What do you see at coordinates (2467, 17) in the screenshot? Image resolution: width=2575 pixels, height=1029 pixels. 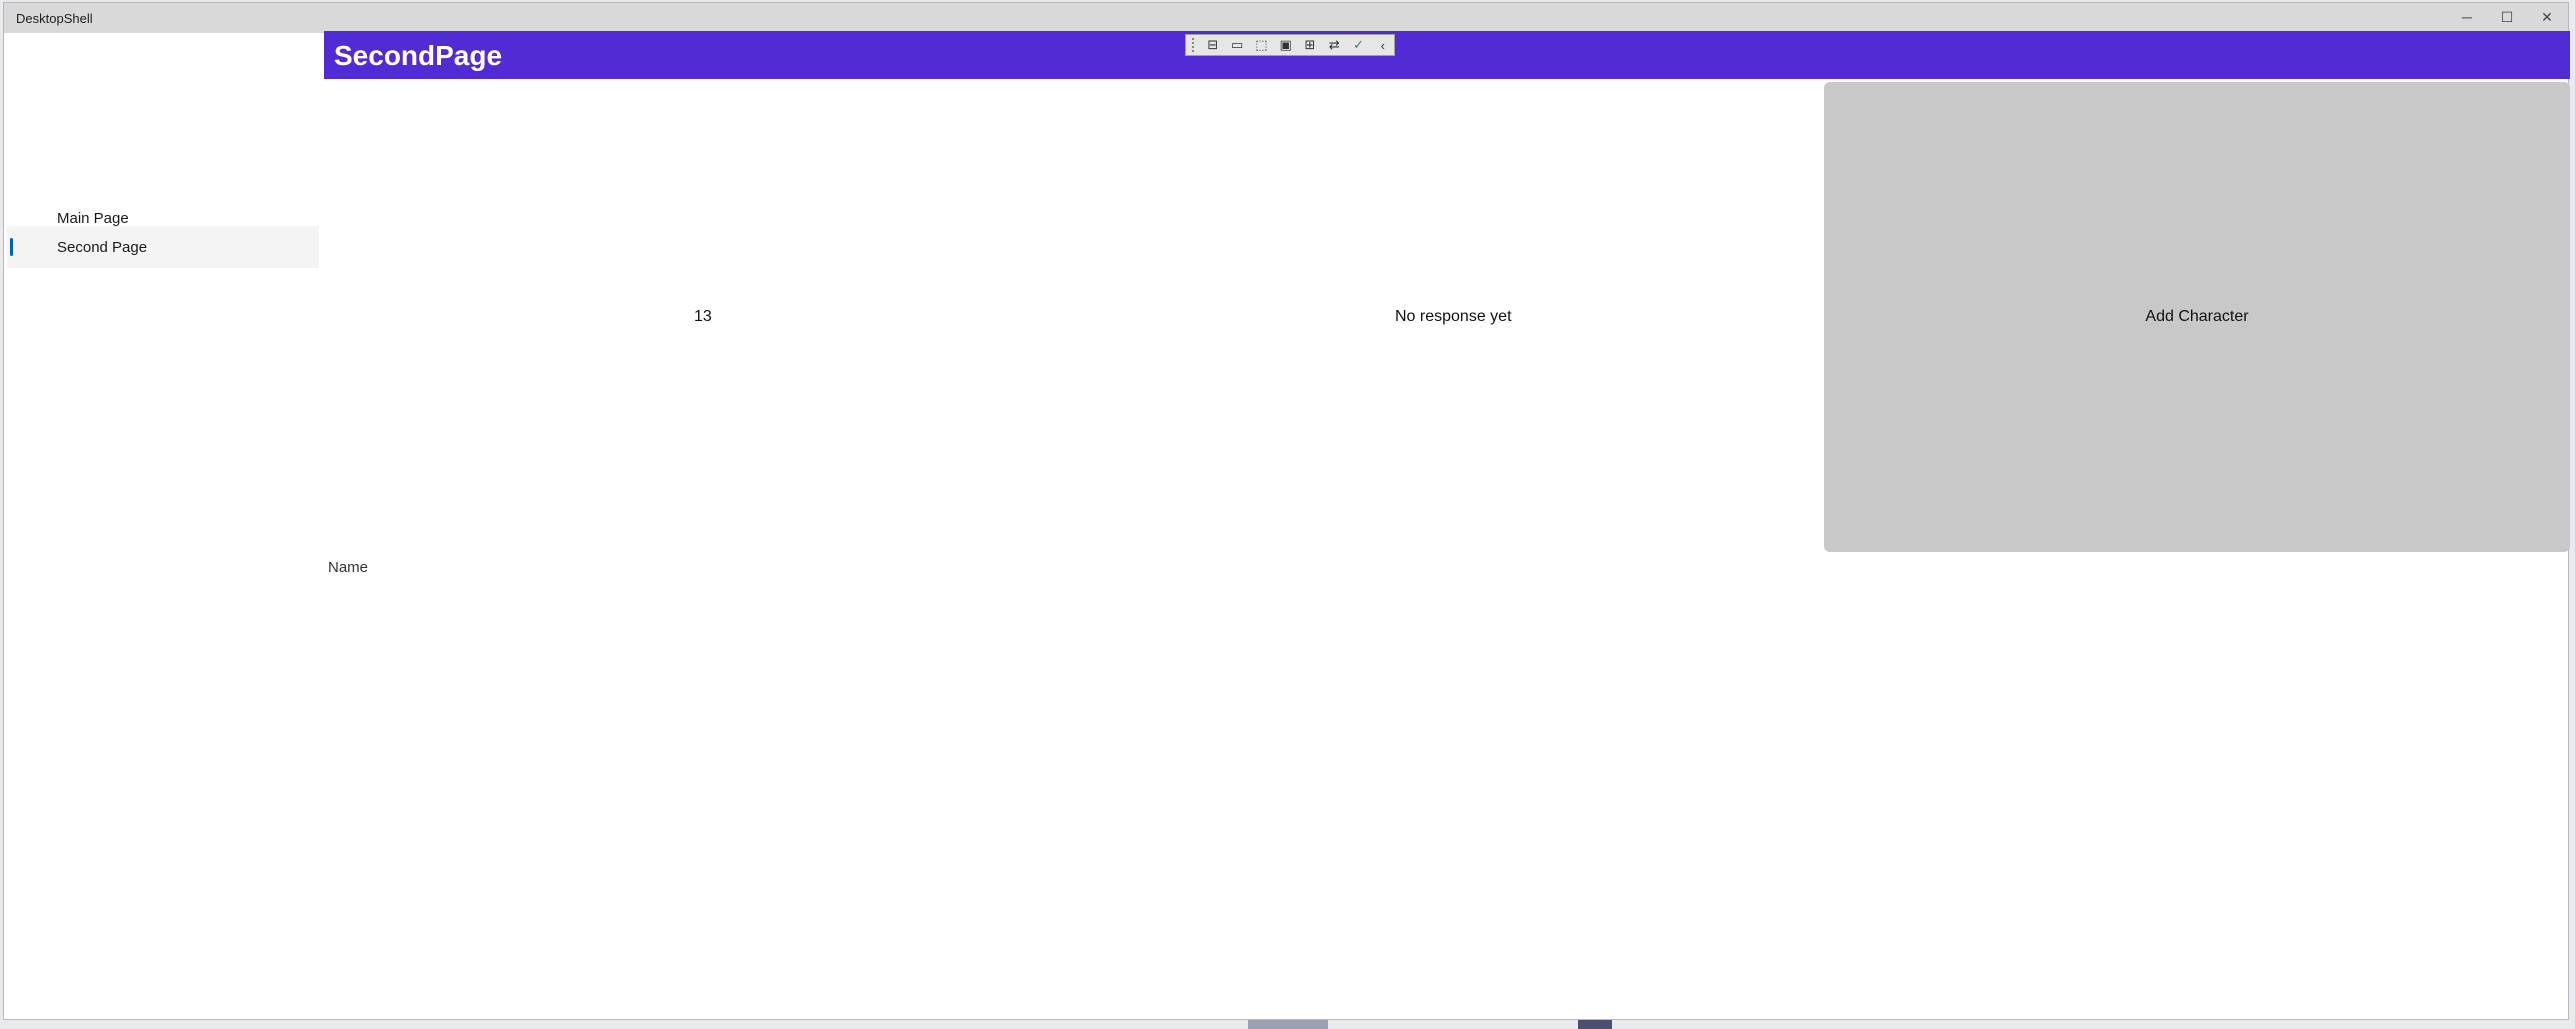 I see `minimize-button: ─` at bounding box center [2467, 17].